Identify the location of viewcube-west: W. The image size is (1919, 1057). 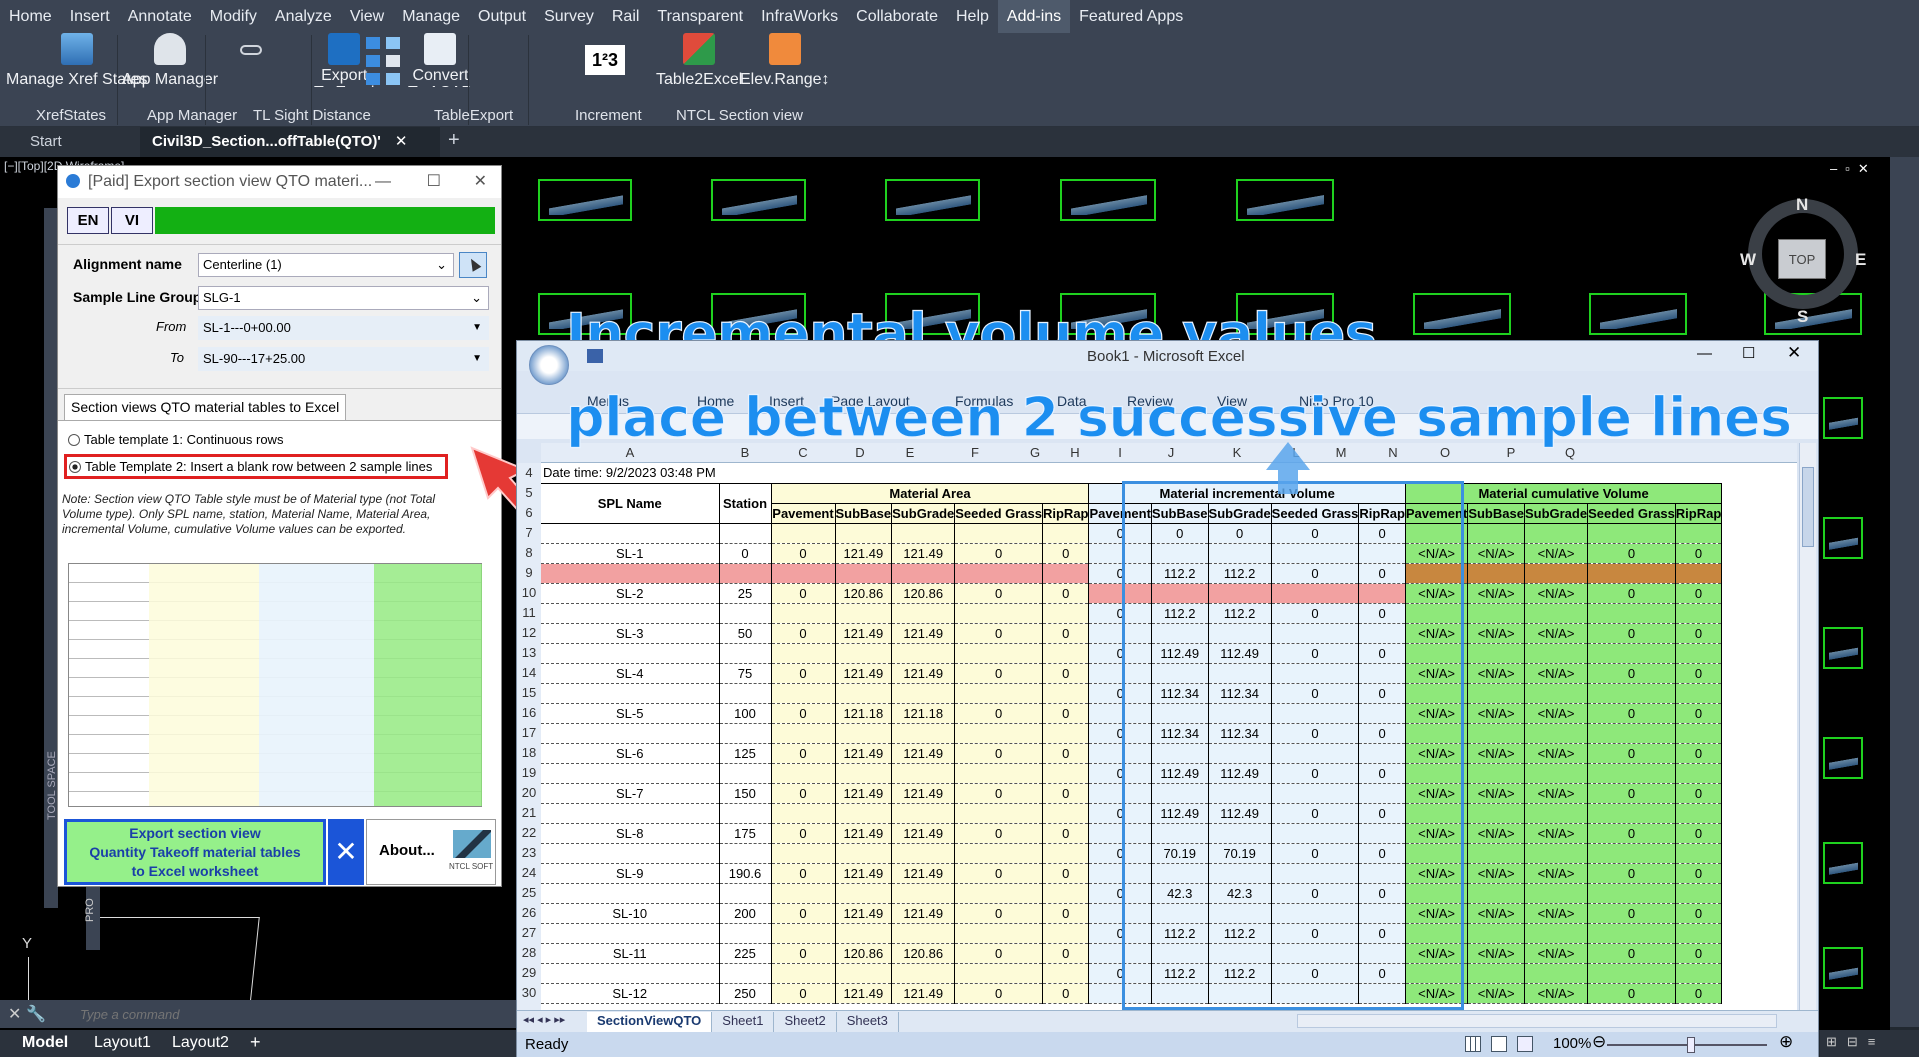
(1748, 260).